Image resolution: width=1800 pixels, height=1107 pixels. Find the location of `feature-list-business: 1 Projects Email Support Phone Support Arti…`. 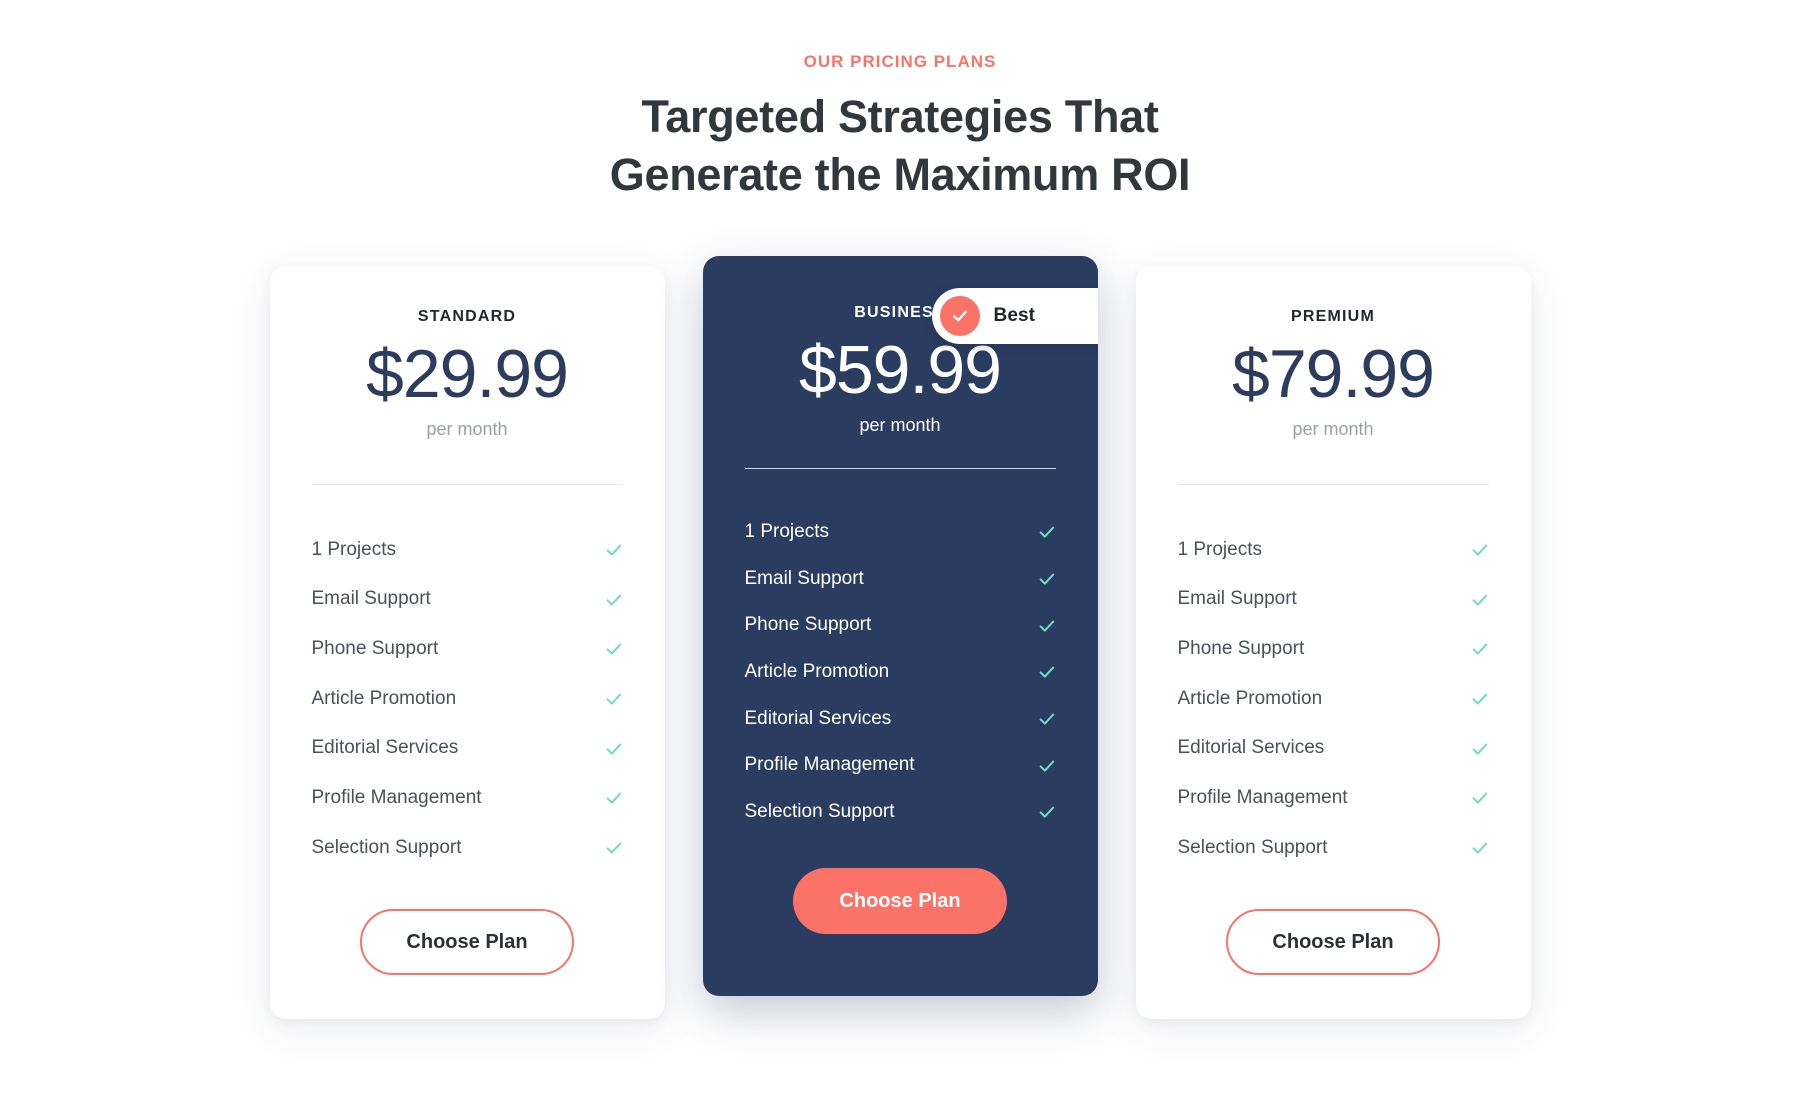

feature-list-business: 1 Projects Email Support Phone Support Arti… is located at coordinates (900, 672).